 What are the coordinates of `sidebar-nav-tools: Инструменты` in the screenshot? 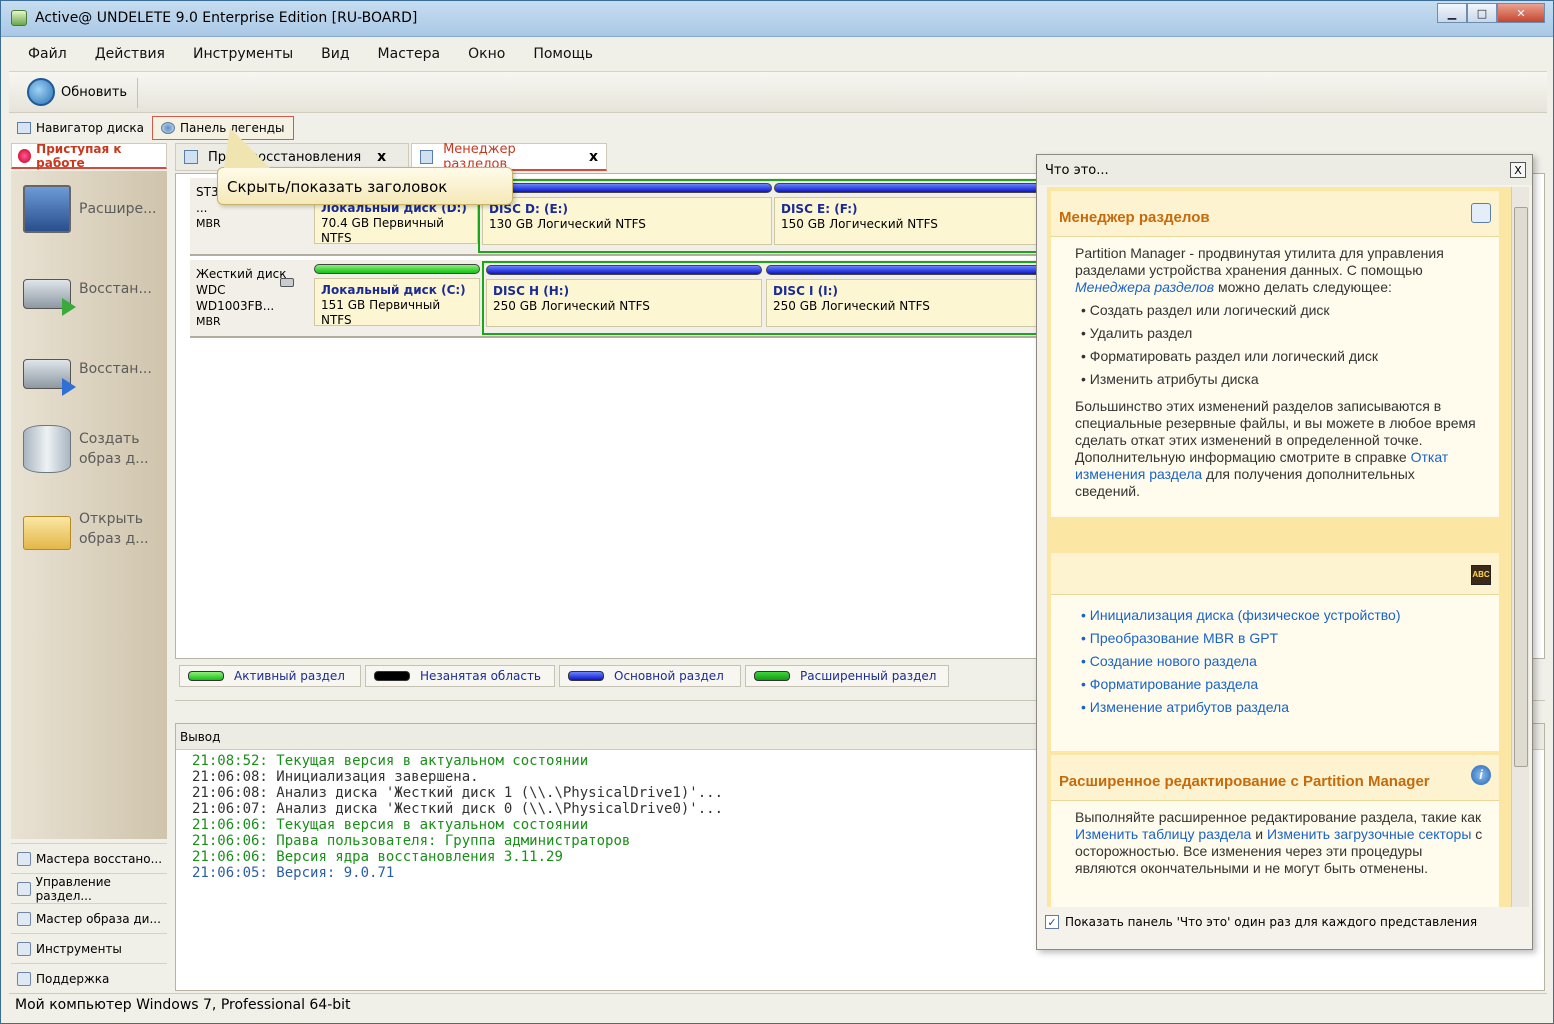 It's located at (89, 948).